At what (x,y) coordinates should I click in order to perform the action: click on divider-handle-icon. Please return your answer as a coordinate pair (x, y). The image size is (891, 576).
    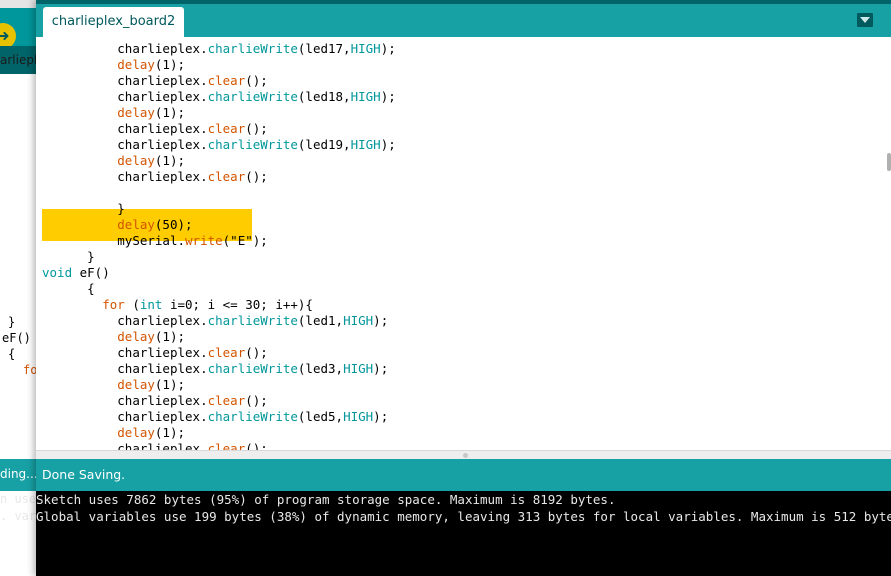
    Looking at the image, I should click on (465, 455).